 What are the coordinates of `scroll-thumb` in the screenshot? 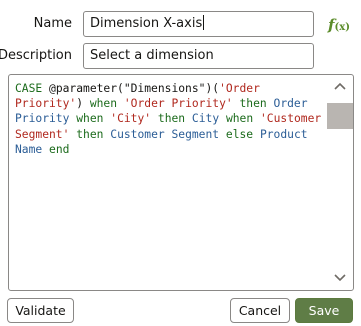 It's located at (340, 116).